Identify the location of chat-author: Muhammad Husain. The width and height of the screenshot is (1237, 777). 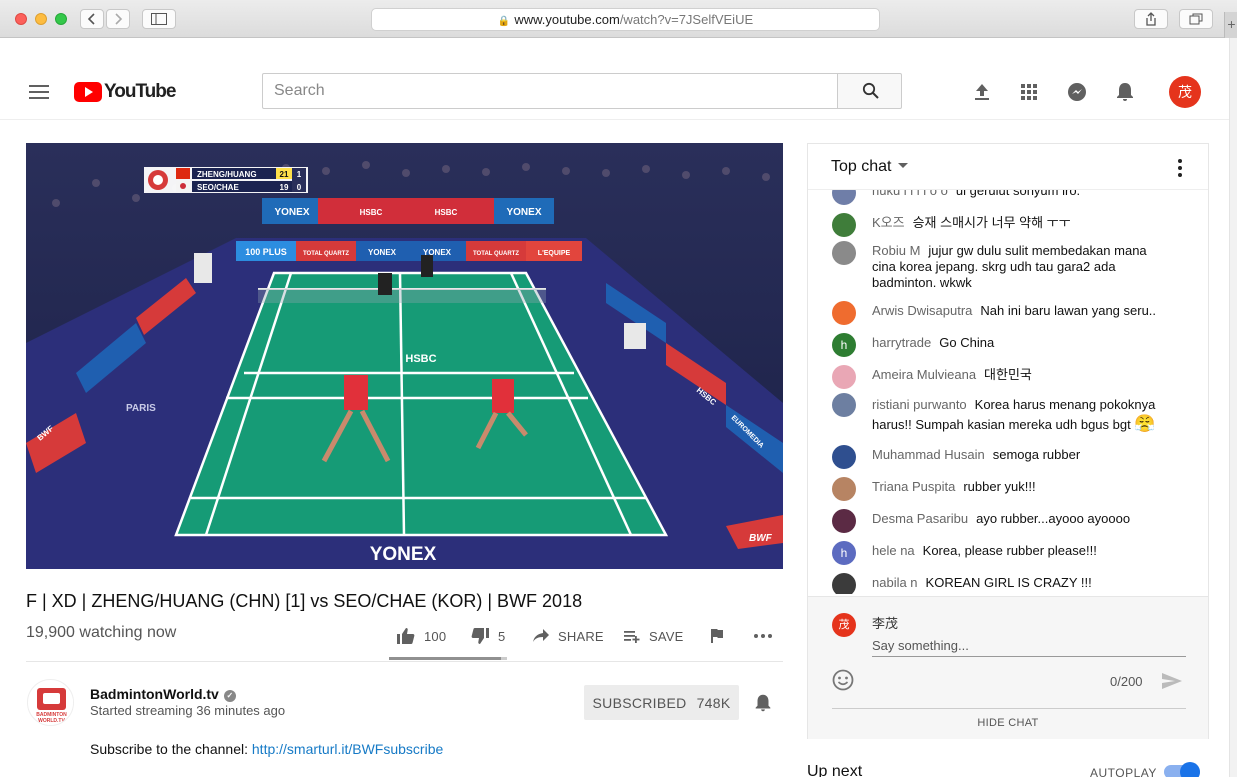
(928, 454).